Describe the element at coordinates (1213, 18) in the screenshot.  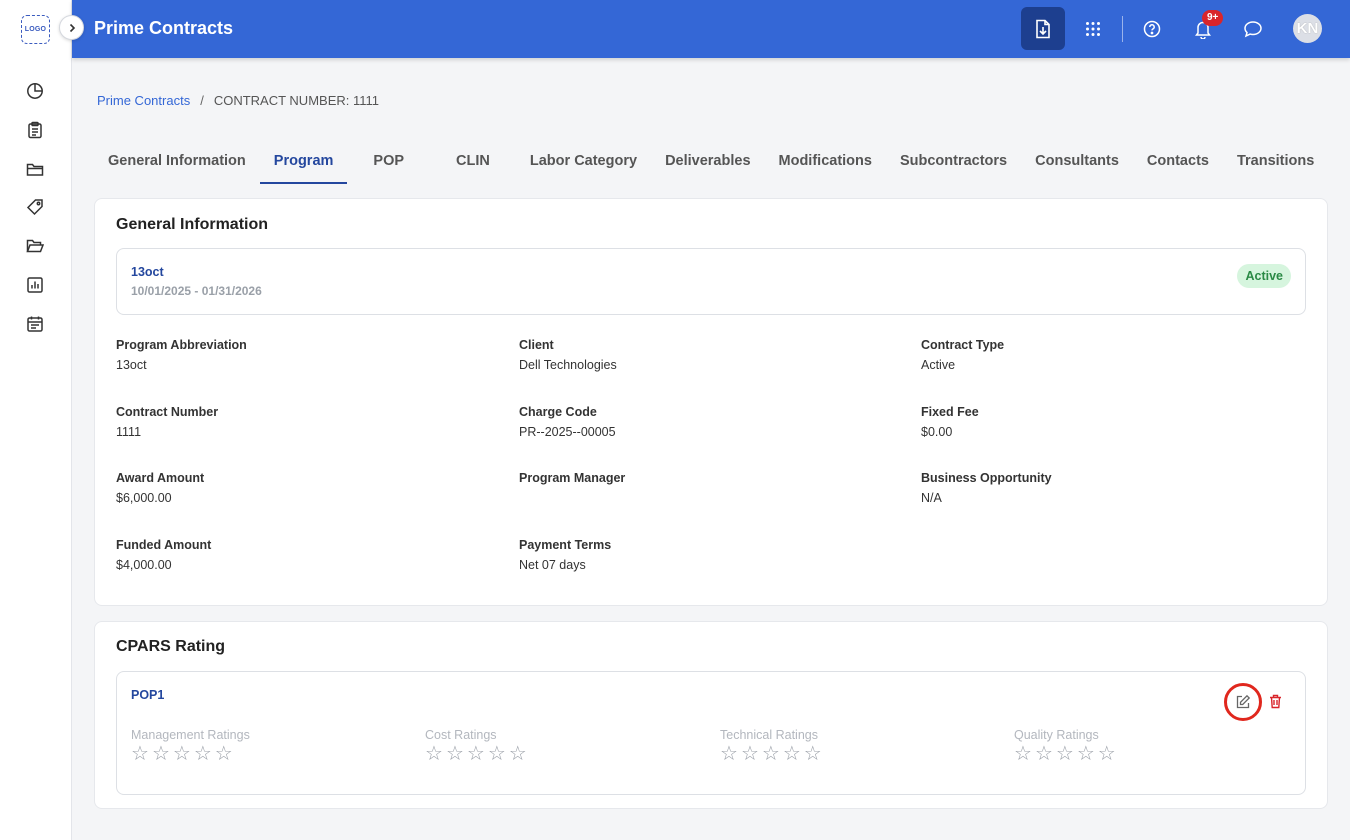
I see `notification-badge: 9+` at that location.